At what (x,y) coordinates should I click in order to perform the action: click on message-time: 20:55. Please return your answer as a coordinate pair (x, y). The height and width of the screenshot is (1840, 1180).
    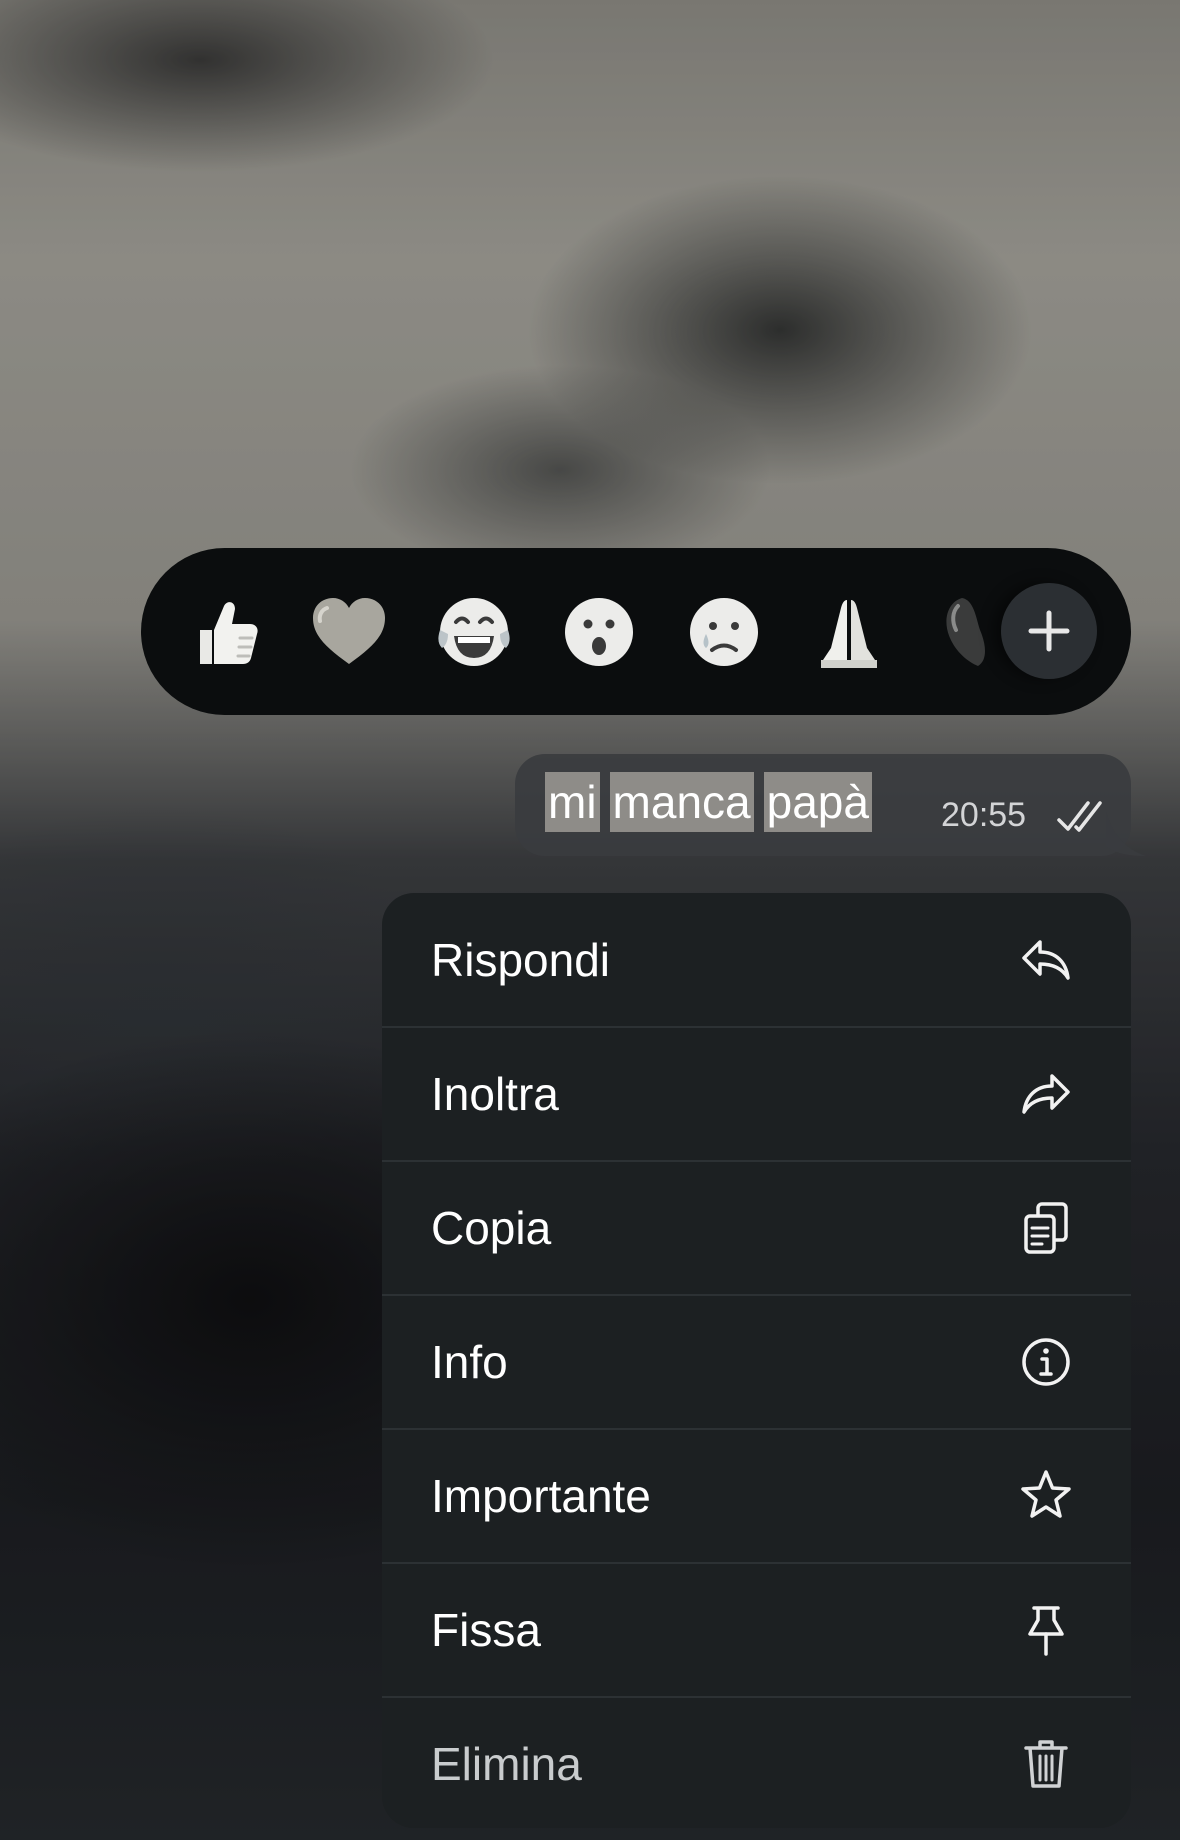
    Looking at the image, I should click on (984, 815).